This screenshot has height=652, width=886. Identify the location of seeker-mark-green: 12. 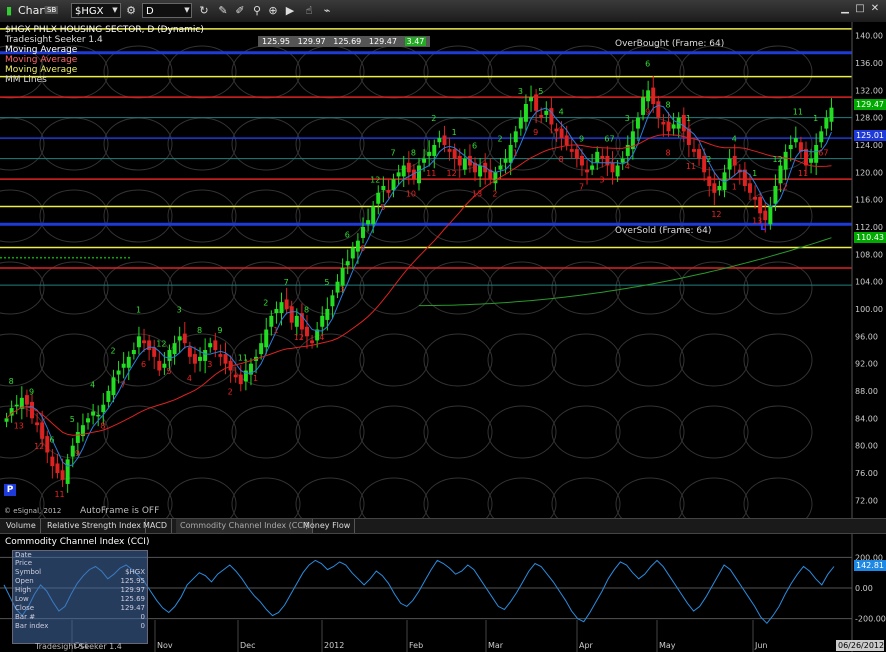
(375, 180).